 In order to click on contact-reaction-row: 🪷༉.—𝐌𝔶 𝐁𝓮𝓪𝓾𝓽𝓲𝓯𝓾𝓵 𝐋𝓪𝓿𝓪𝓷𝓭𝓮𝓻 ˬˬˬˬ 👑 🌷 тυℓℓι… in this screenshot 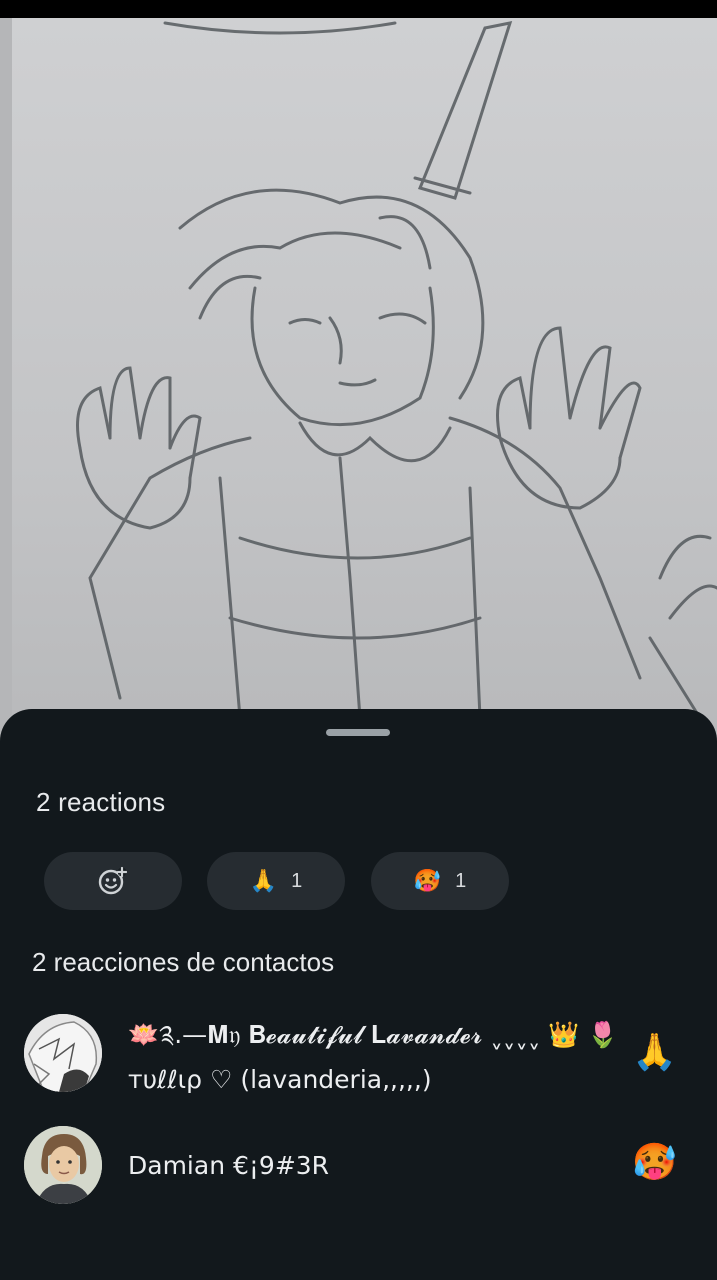, I will do `click(358, 1054)`.